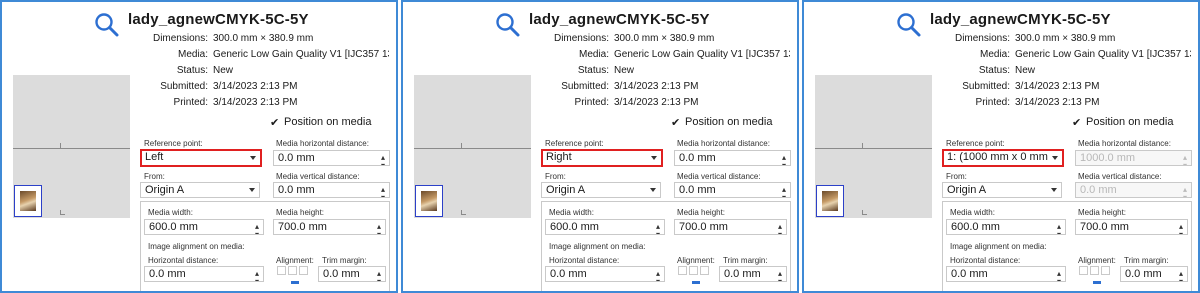  I want to click on media-horizontal-distance-field: 1000.0 mm ▴ ▾, so click(1133, 158).